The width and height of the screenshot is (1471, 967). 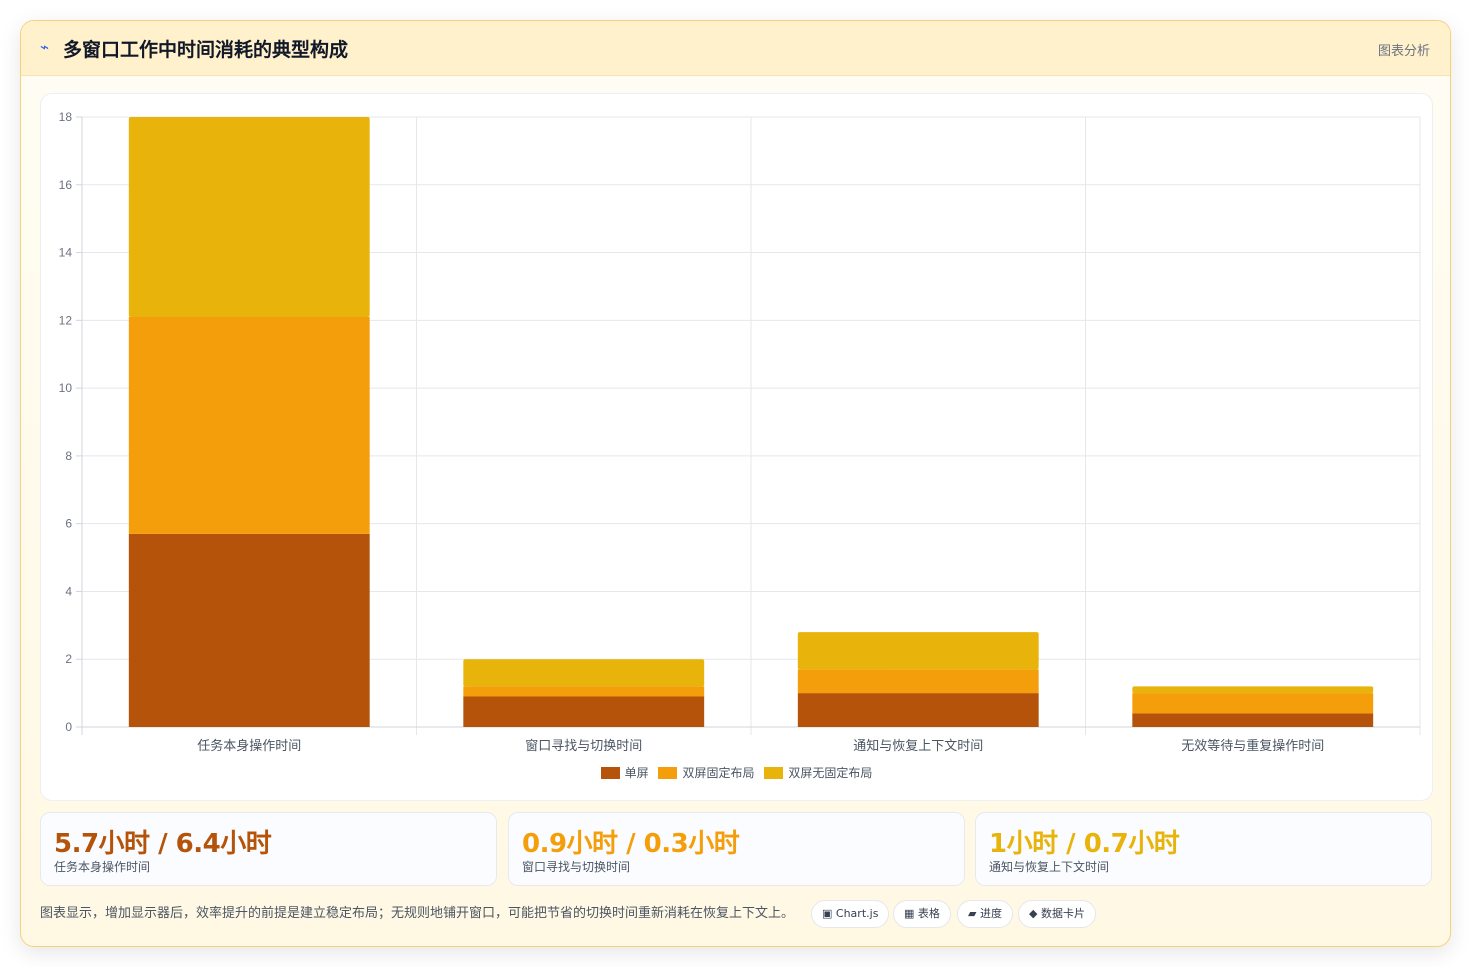 What do you see at coordinates (576, 867) in the screenshot?
I see `stat-label: 窗口寻找与切换时间` at bounding box center [576, 867].